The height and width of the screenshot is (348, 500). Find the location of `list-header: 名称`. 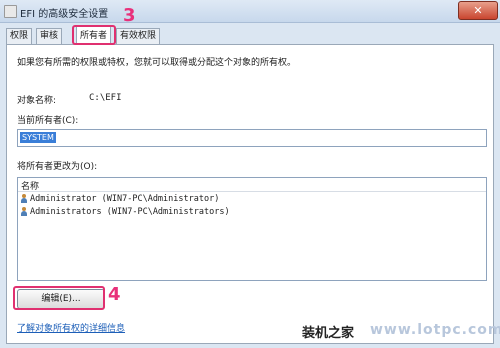

list-header: 名称 is located at coordinates (252, 185).